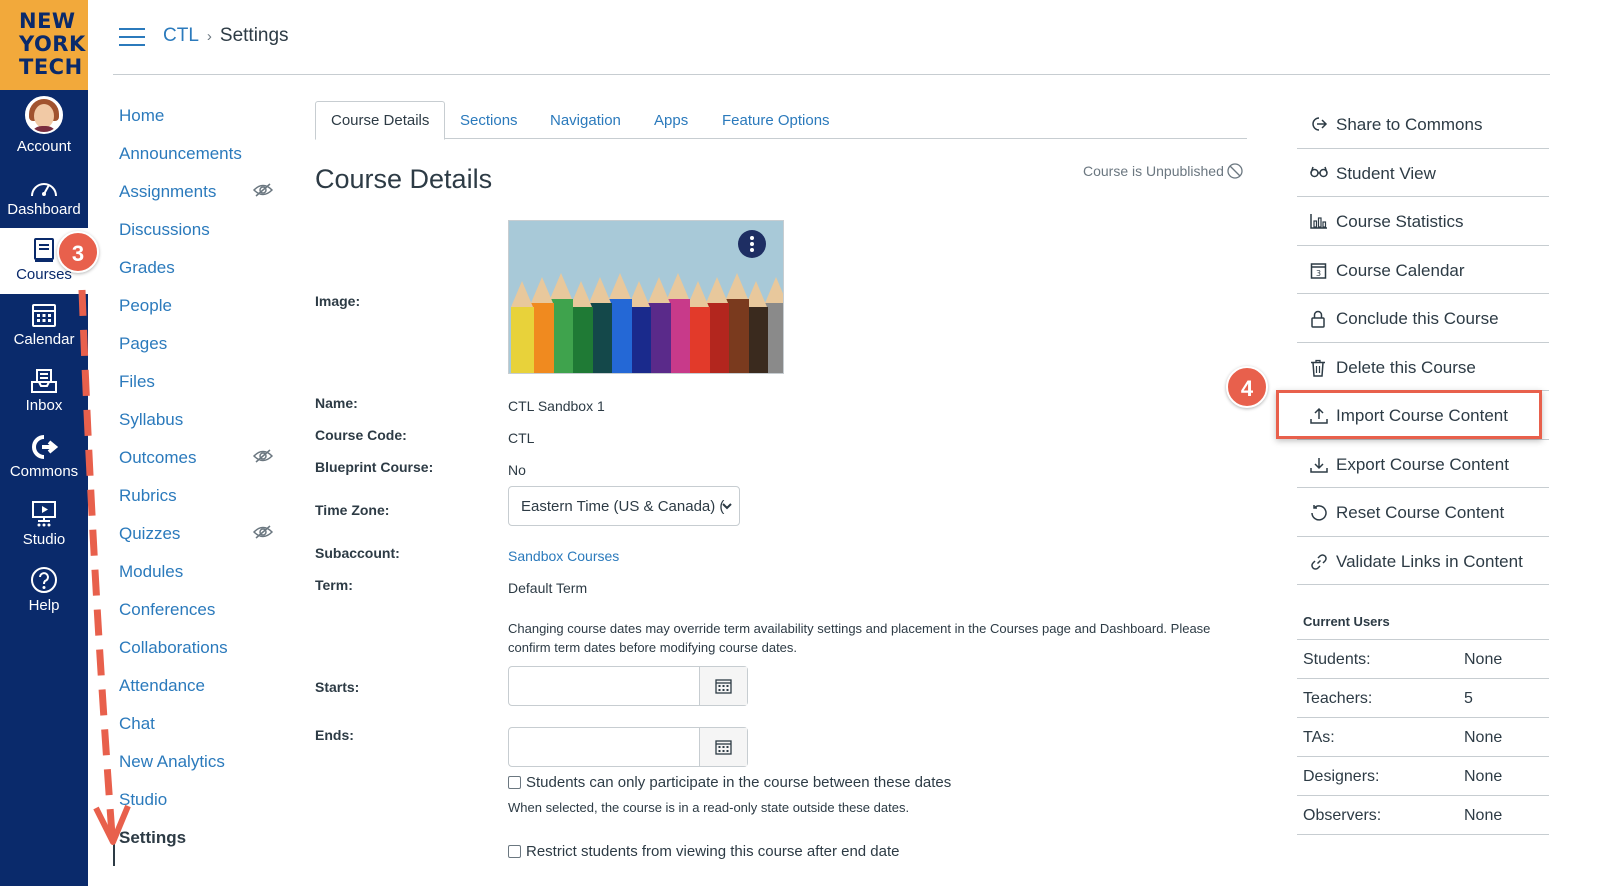 The height and width of the screenshot is (886, 1600). What do you see at coordinates (1247, 387) in the screenshot?
I see `step-badge-4: 4` at bounding box center [1247, 387].